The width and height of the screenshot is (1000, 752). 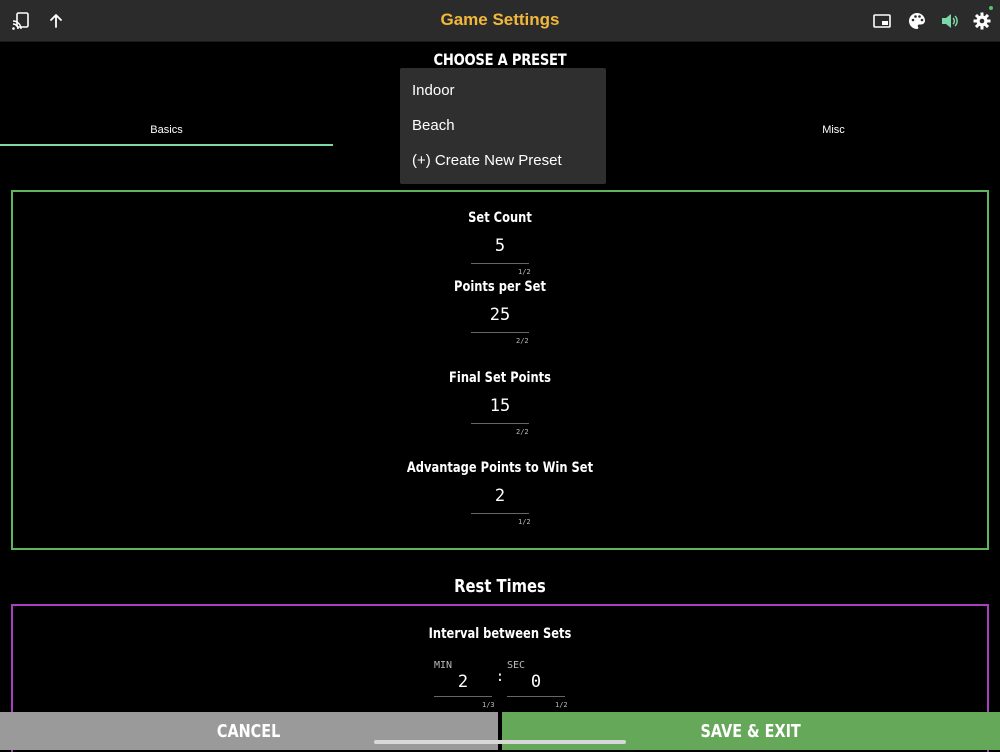 What do you see at coordinates (500, 468) in the screenshot?
I see `advantage-points-label: Advantage Points to Win Set` at bounding box center [500, 468].